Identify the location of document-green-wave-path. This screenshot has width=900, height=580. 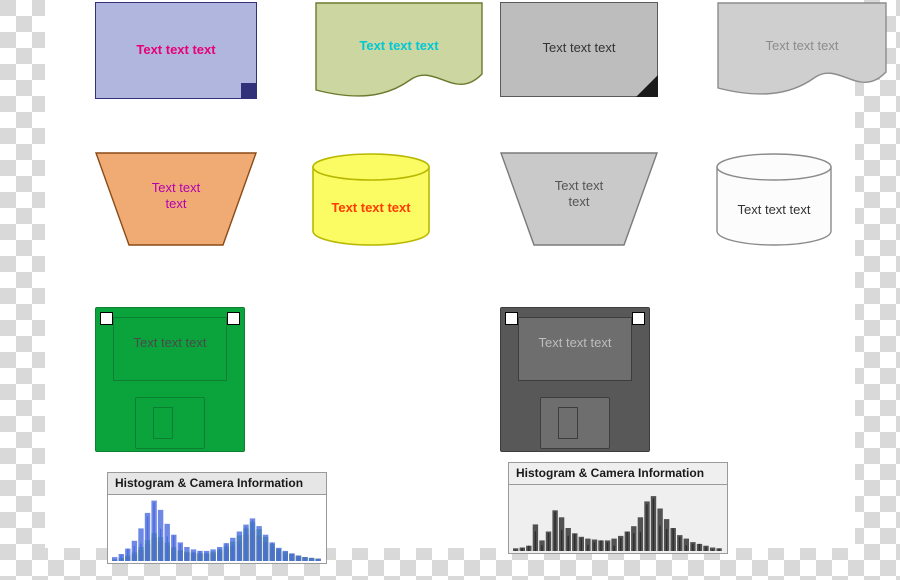
(399, 49).